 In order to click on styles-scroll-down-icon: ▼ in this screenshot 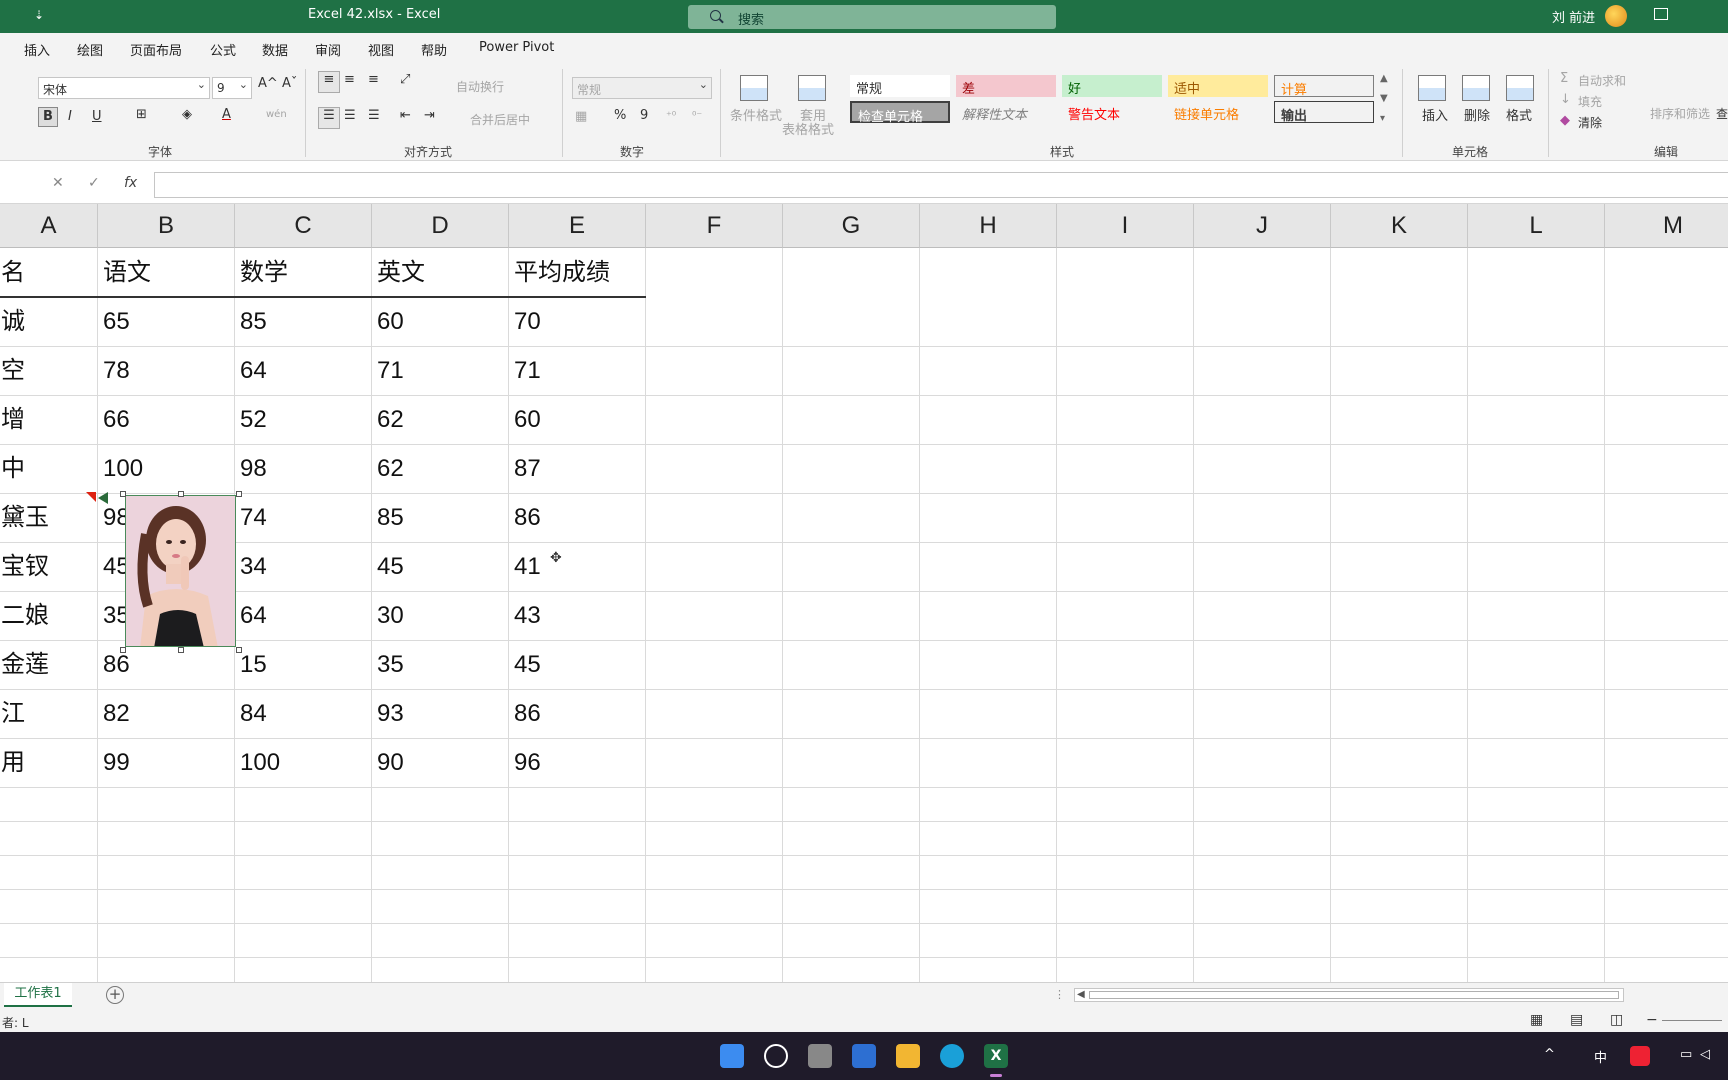, I will do `click(1384, 98)`.